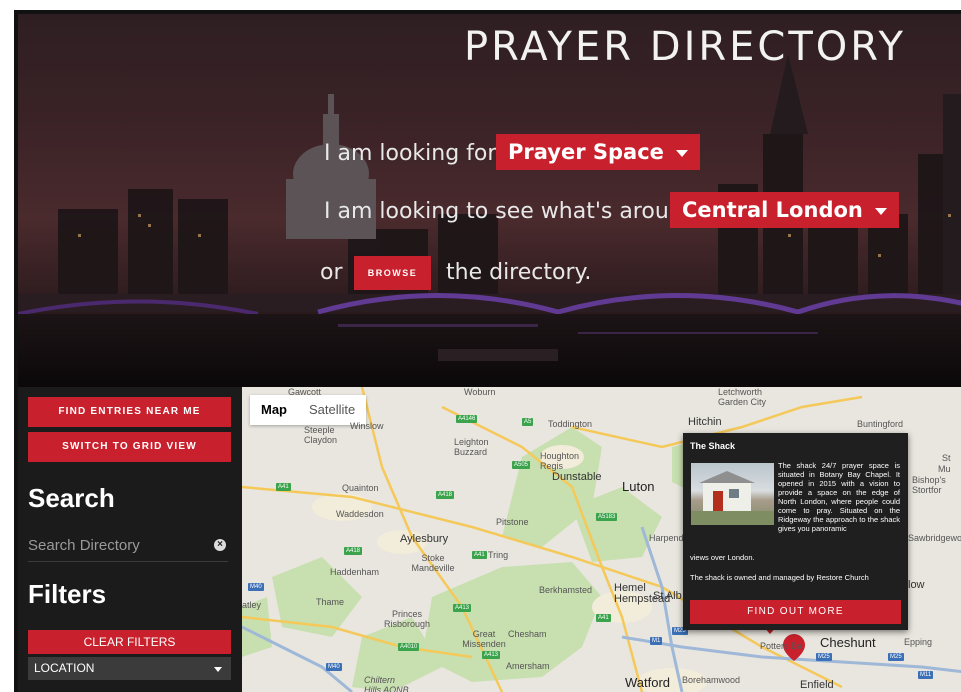 This screenshot has width=961, height=692. What do you see at coordinates (772, 210) in the screenshot?
I see `area-select-value: Central London` at bounding box center [772, 210].